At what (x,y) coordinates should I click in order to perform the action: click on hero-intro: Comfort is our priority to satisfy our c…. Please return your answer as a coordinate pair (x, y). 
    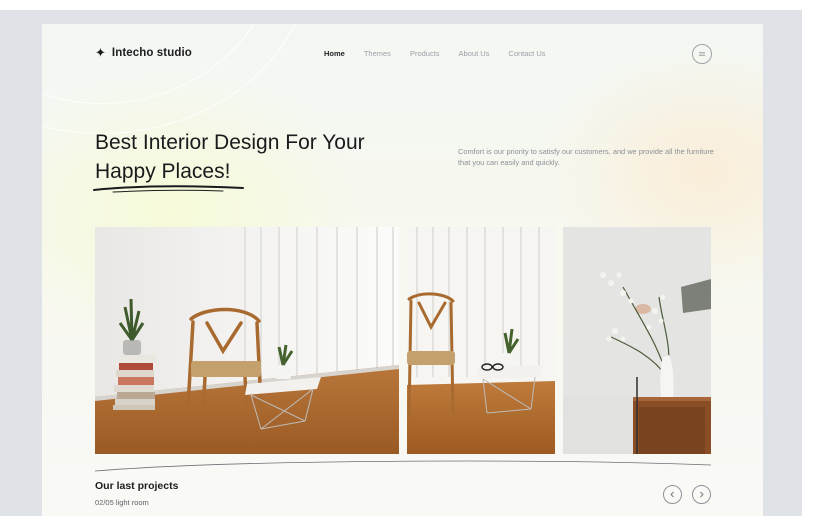
    Looking at the image, I should click on (586, 157).